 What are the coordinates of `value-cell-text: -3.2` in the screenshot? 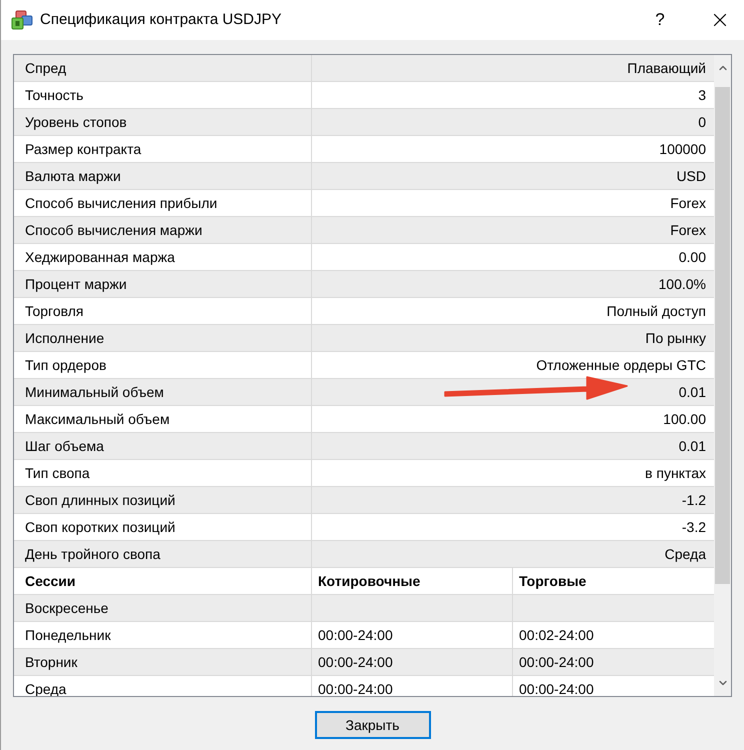 It's located at (694, 527).